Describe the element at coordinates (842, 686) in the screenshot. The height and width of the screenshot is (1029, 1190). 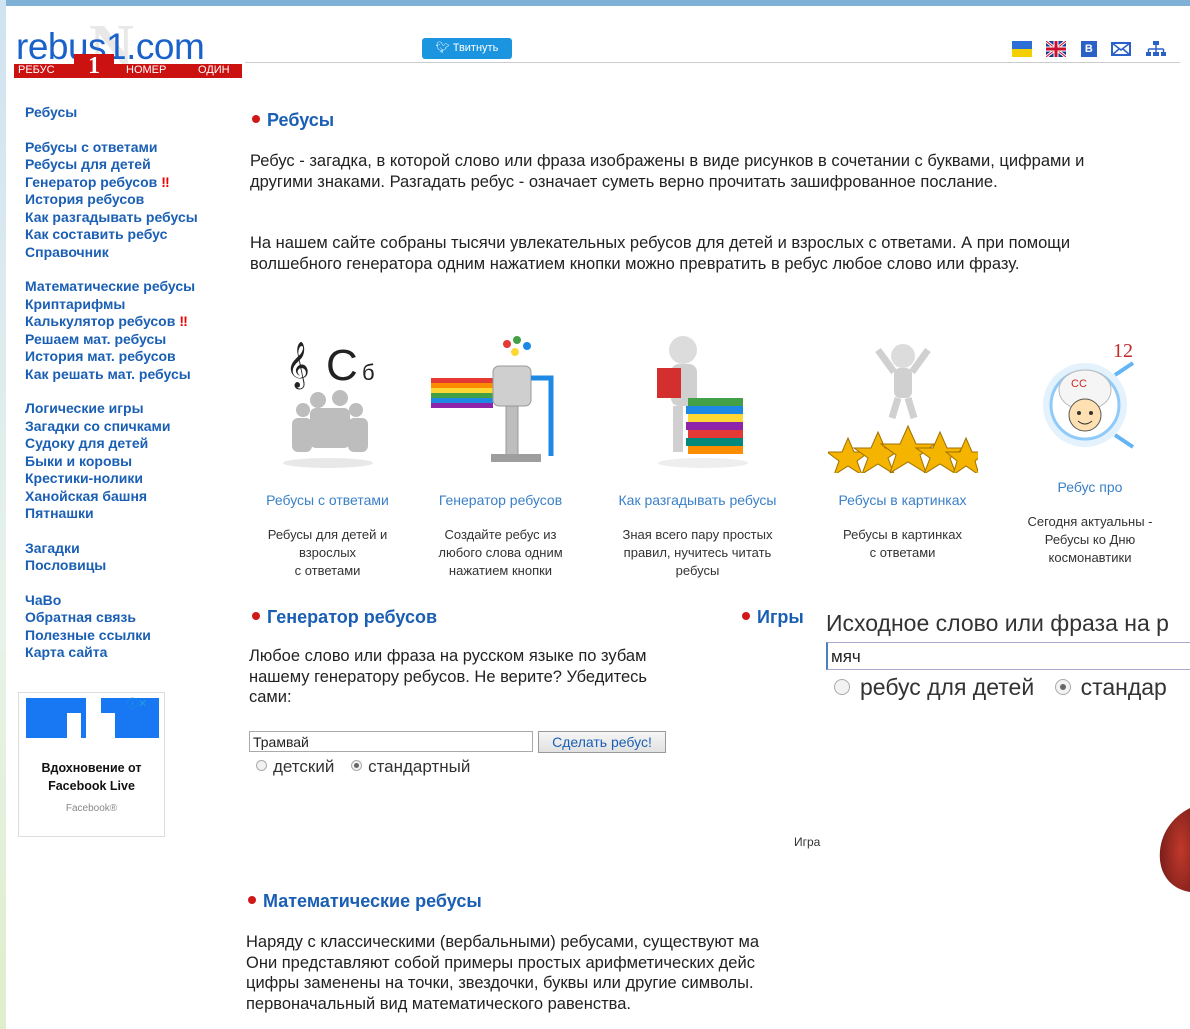
I see `radio-kids-rebus` at that location.